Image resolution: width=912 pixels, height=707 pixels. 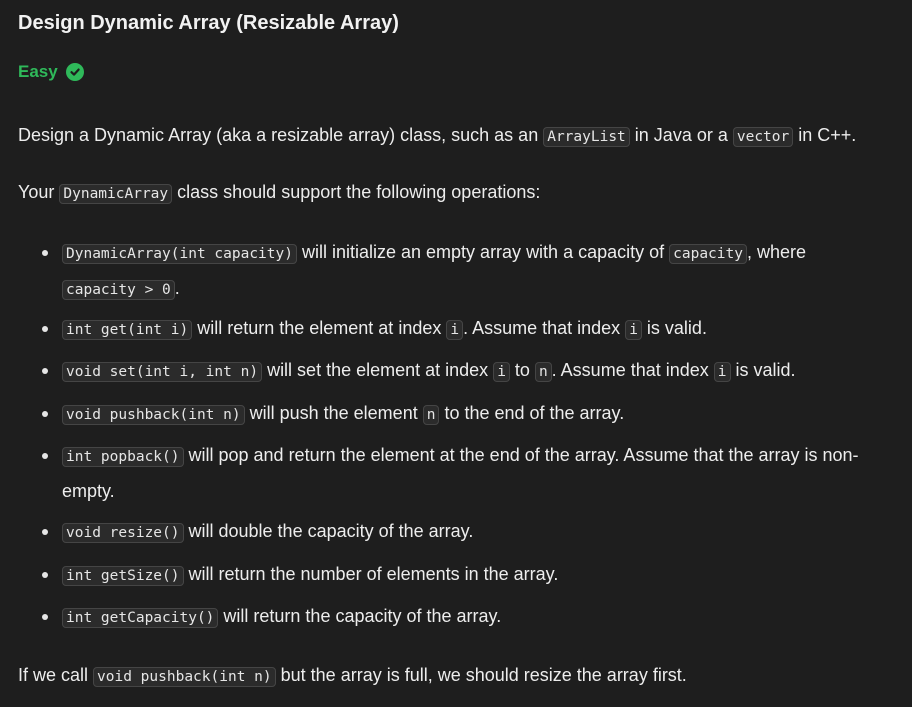 I want to click on code-pushback: void pushback(int n), so click(x=184, y=677).